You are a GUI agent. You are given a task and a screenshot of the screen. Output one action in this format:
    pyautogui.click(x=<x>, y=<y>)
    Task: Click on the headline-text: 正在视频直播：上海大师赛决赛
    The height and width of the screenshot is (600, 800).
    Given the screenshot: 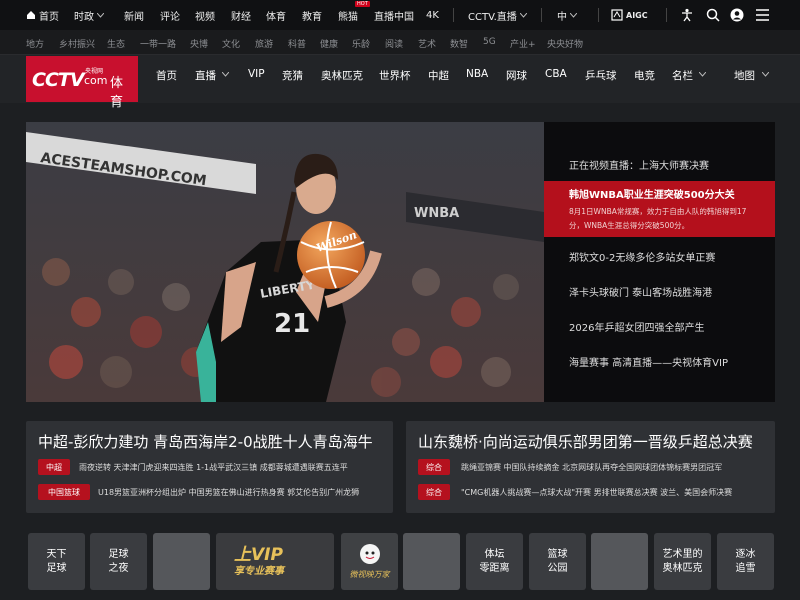 What is the action you would take?
    pyautogui.click(x=639, y=166)
    